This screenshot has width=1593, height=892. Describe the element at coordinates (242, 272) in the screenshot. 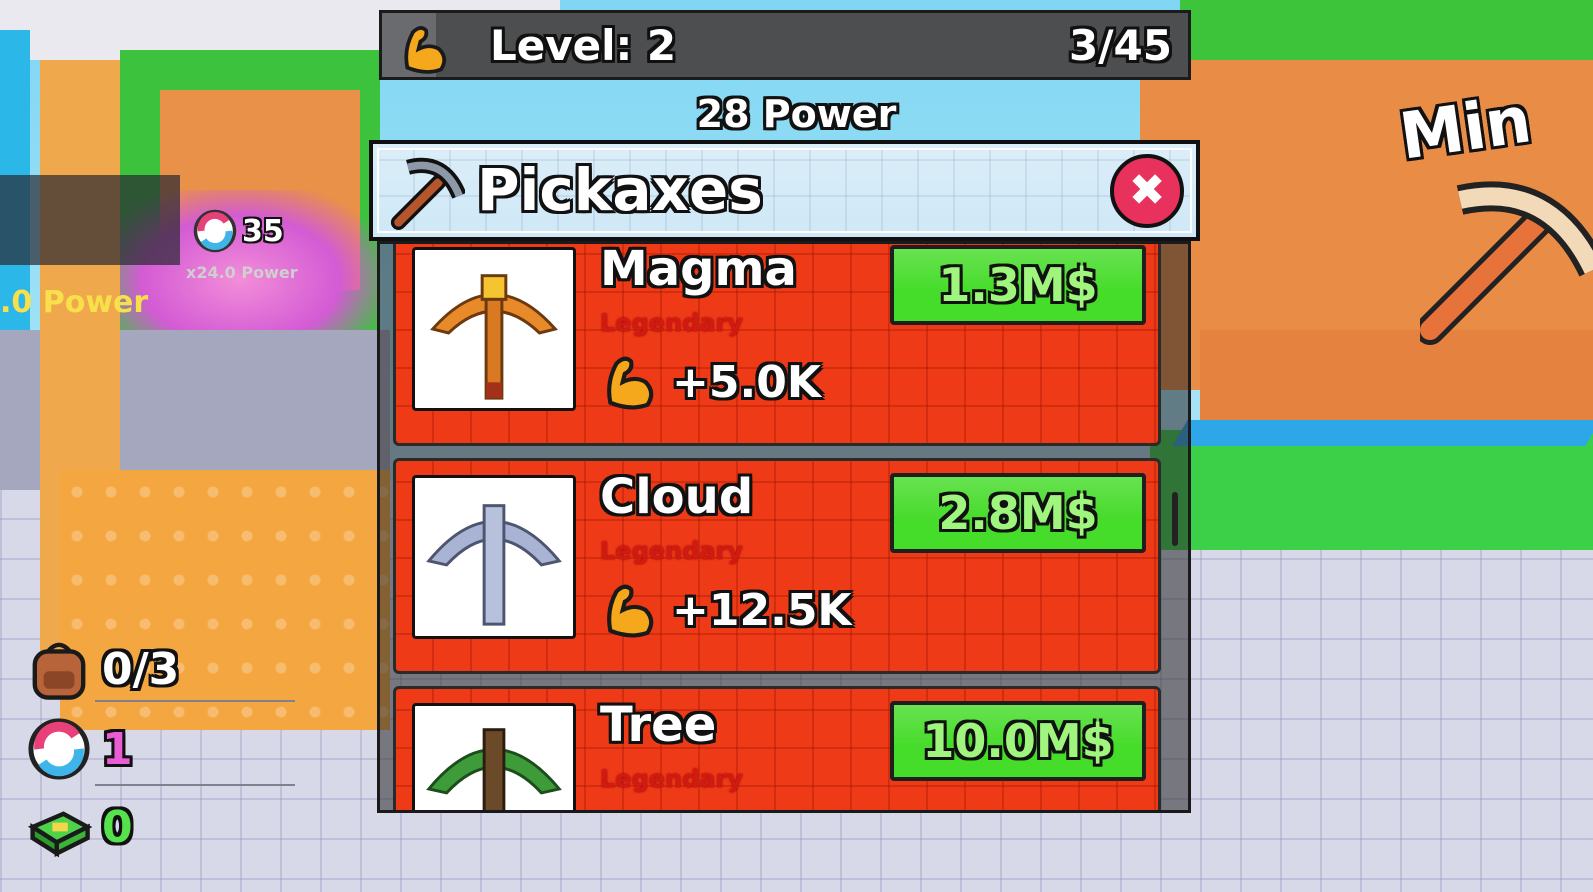

I see `sign-multiplier: x24.0 Power` at that location.